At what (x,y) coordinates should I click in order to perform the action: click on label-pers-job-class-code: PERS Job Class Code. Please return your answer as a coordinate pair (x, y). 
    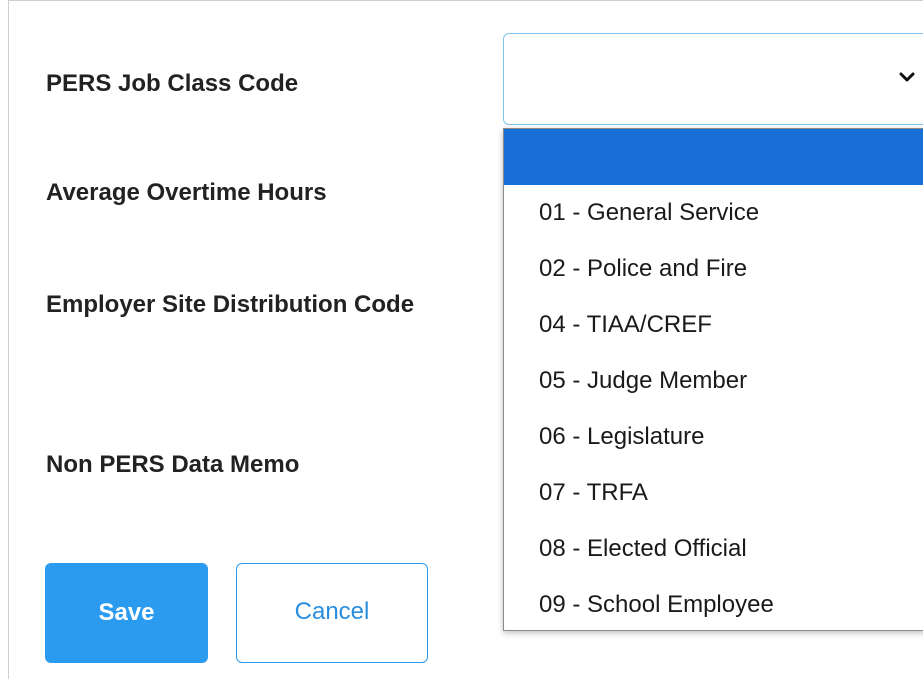
    Looking at the image, I should click on (172, 83).